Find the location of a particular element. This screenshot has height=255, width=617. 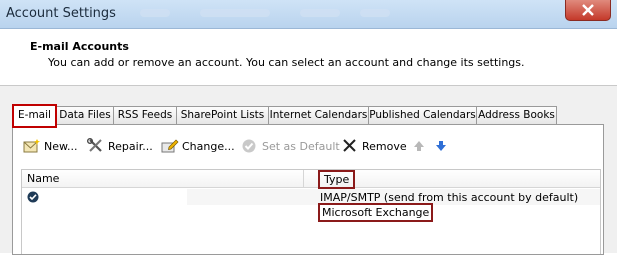

tab-label: E-mail is located at coordinates (34, 115).